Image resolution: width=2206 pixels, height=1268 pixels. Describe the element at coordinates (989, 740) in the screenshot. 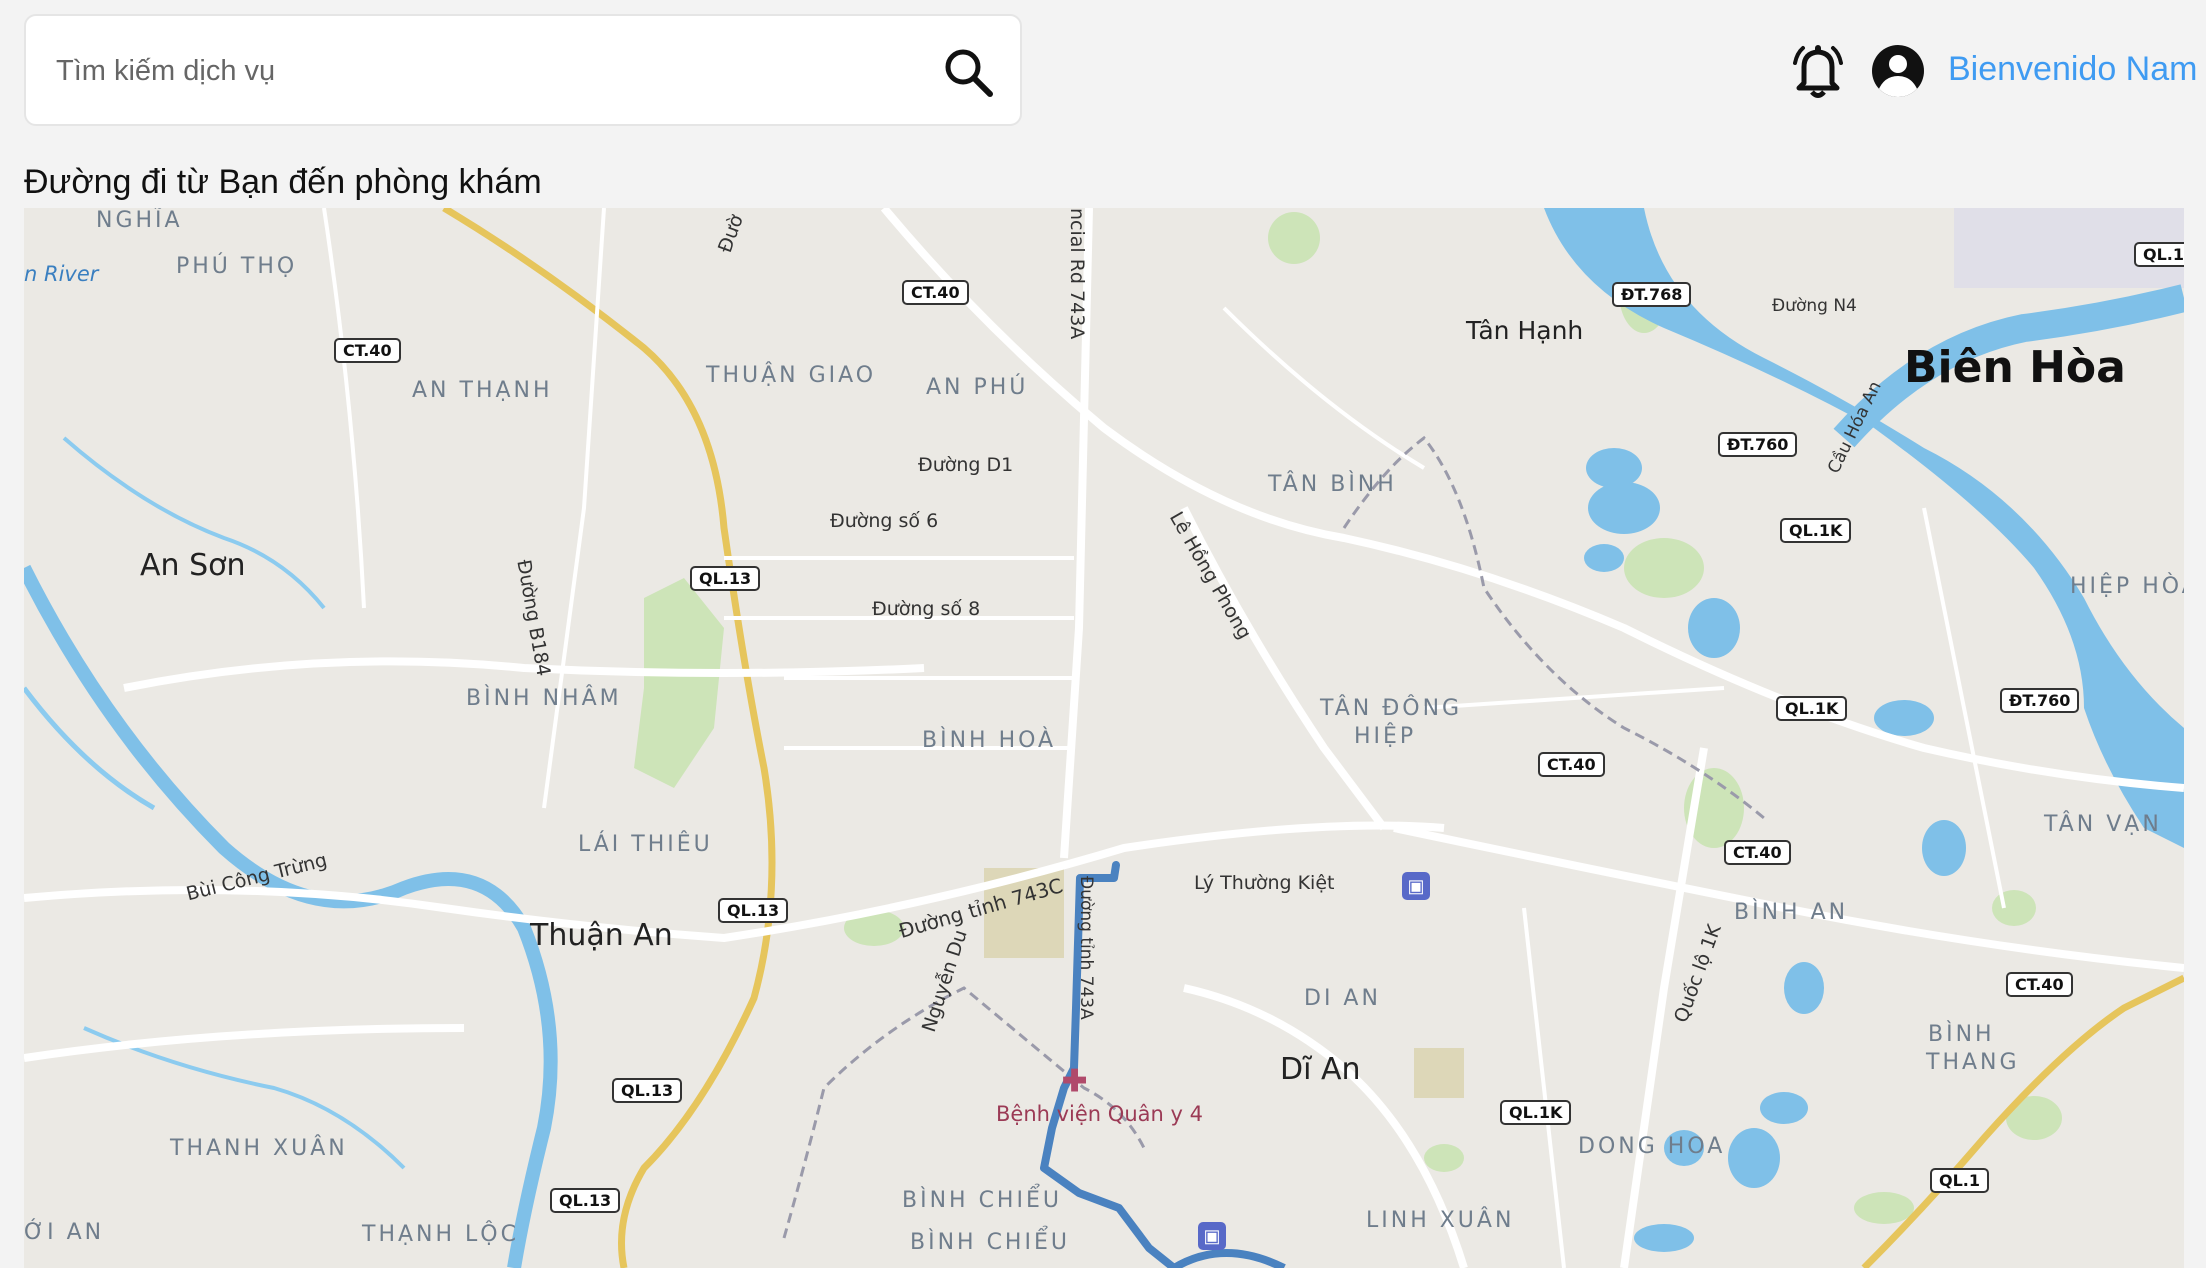

I see `district-label: BÌNH HOÀ` at that location.